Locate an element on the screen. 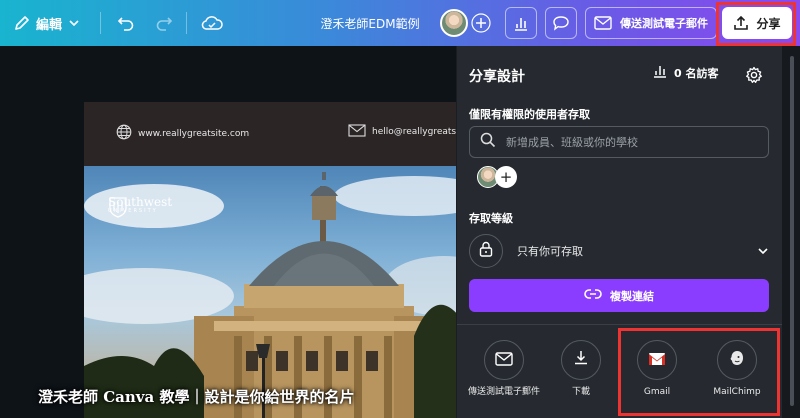 This screenshot has height=418, width=800. redo-button is located at coordinates (164, 23).